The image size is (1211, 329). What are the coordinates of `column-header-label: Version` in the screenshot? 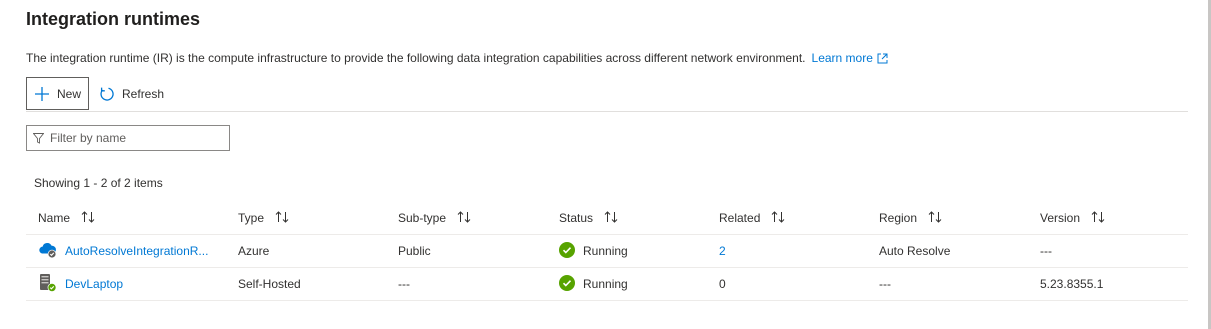 It's located at (1060, 218).